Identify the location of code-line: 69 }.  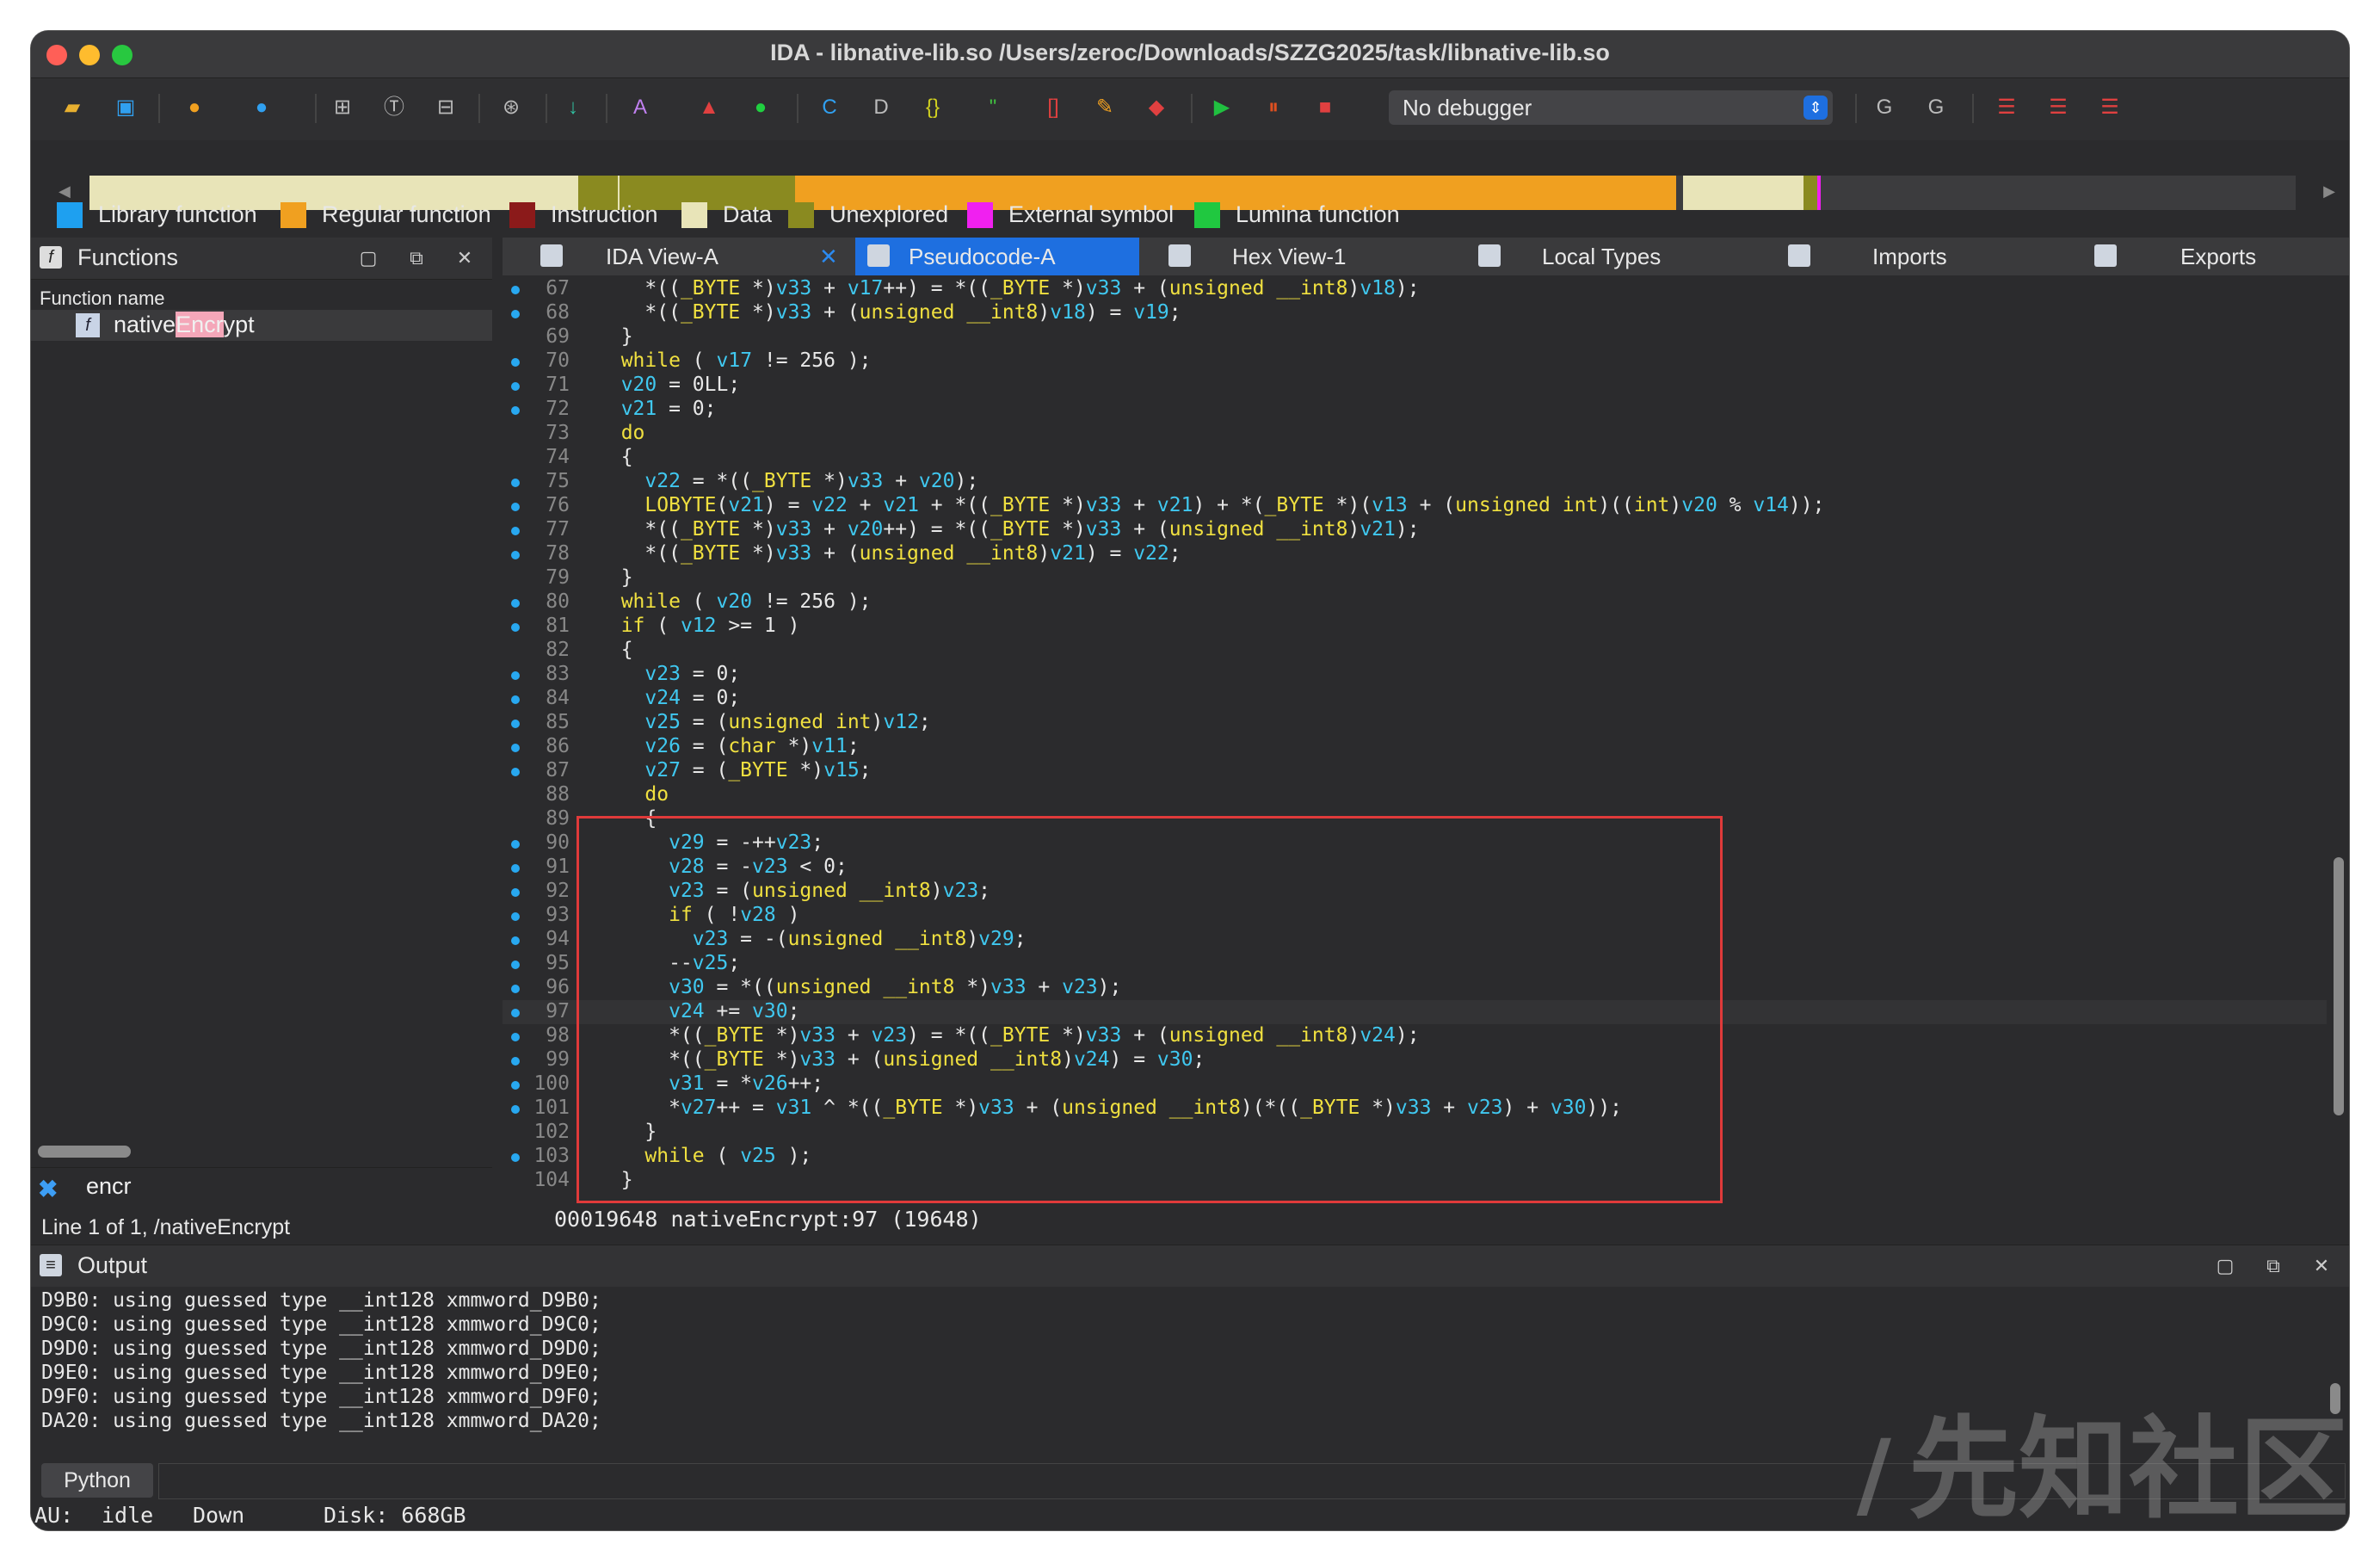
(1415, 337).